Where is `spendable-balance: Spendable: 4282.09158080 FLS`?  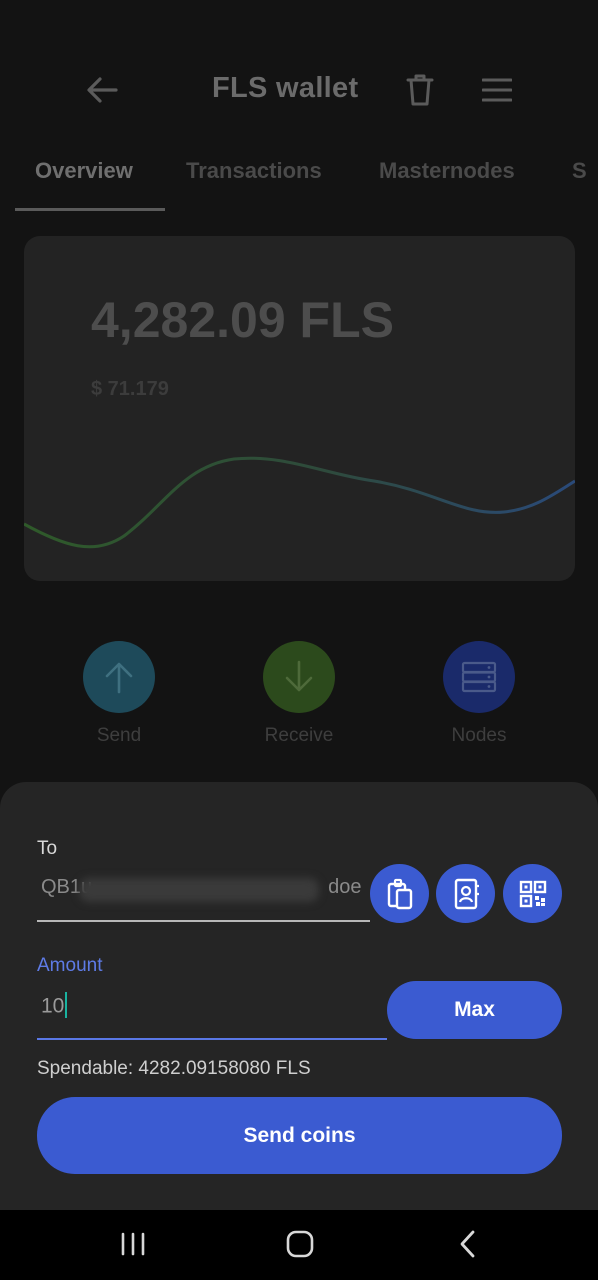 spendable-balance: Spendable: 4282.09158080 FLS is located at coordinates (174, 1068).